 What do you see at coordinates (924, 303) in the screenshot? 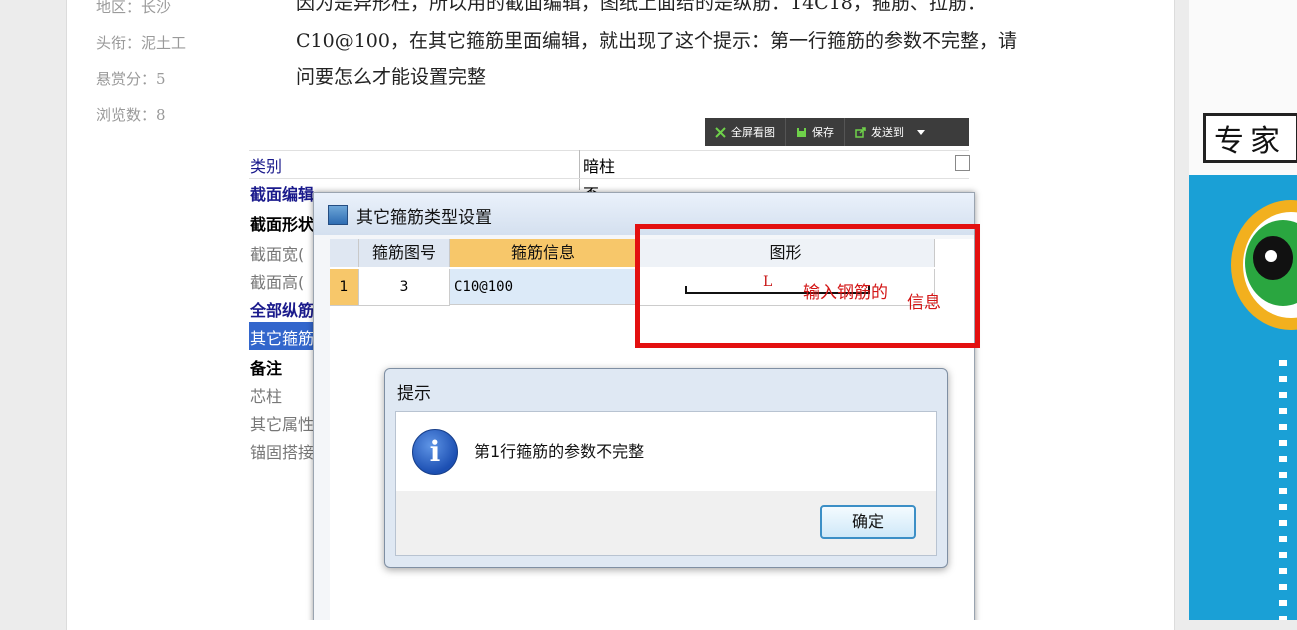
I see `annotation-text: 信息` at bounding box center [924, 303].